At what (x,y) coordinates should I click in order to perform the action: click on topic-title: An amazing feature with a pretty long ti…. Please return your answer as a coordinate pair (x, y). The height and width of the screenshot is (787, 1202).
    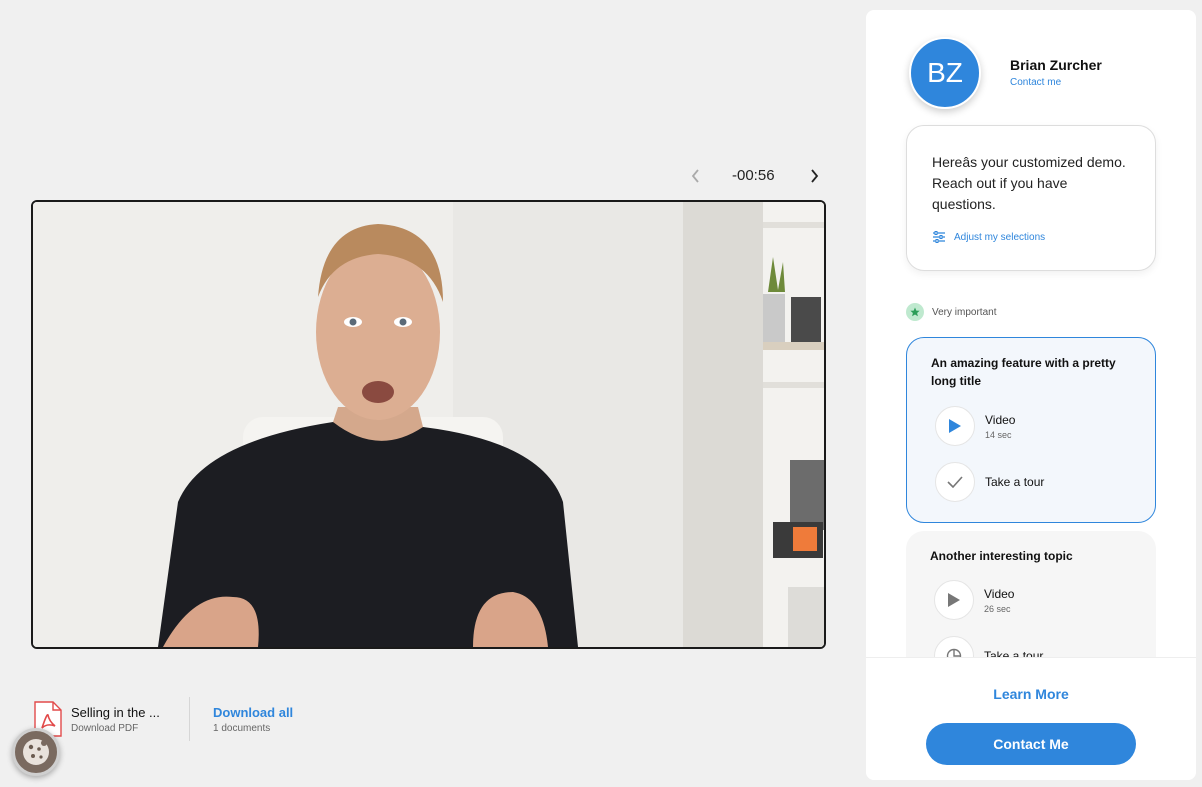
    Looking at the image, I should click on (1023, 372).